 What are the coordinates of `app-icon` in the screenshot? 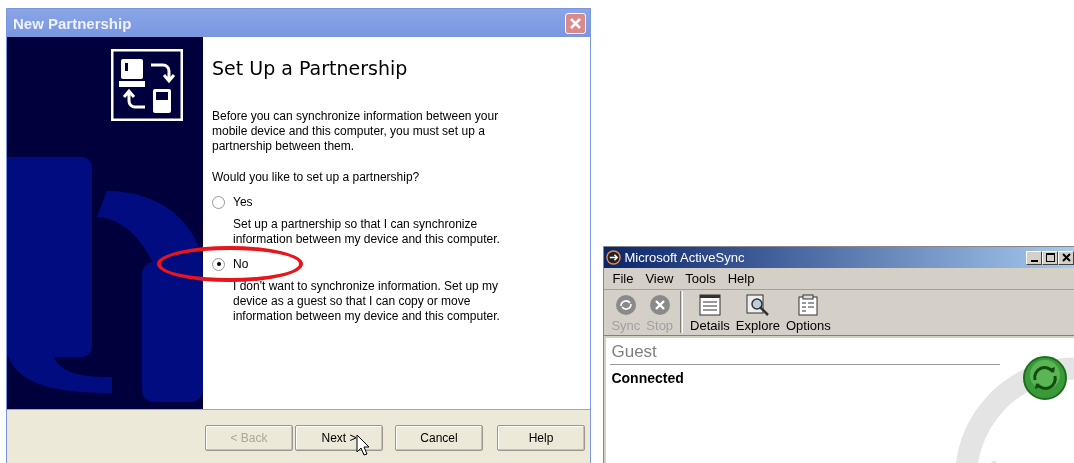 It's located at (614, 257).